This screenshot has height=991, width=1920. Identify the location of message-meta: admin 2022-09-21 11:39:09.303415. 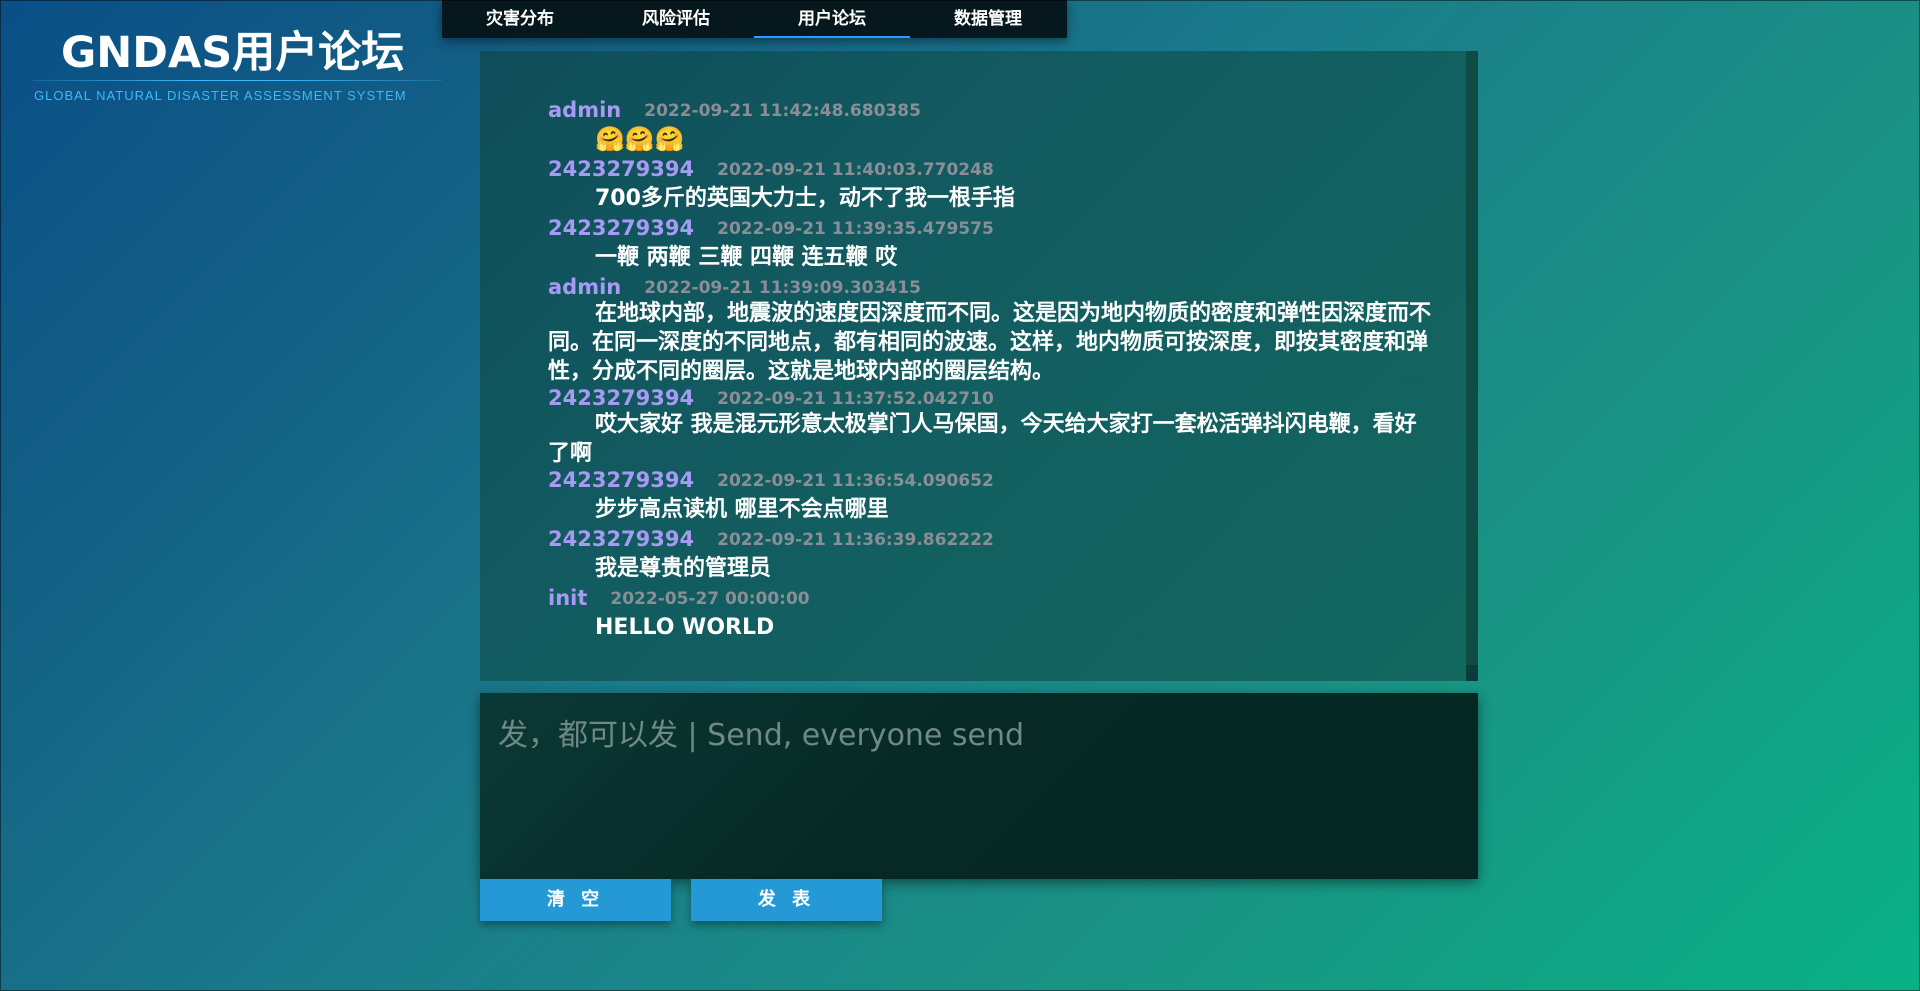
(989, 287).